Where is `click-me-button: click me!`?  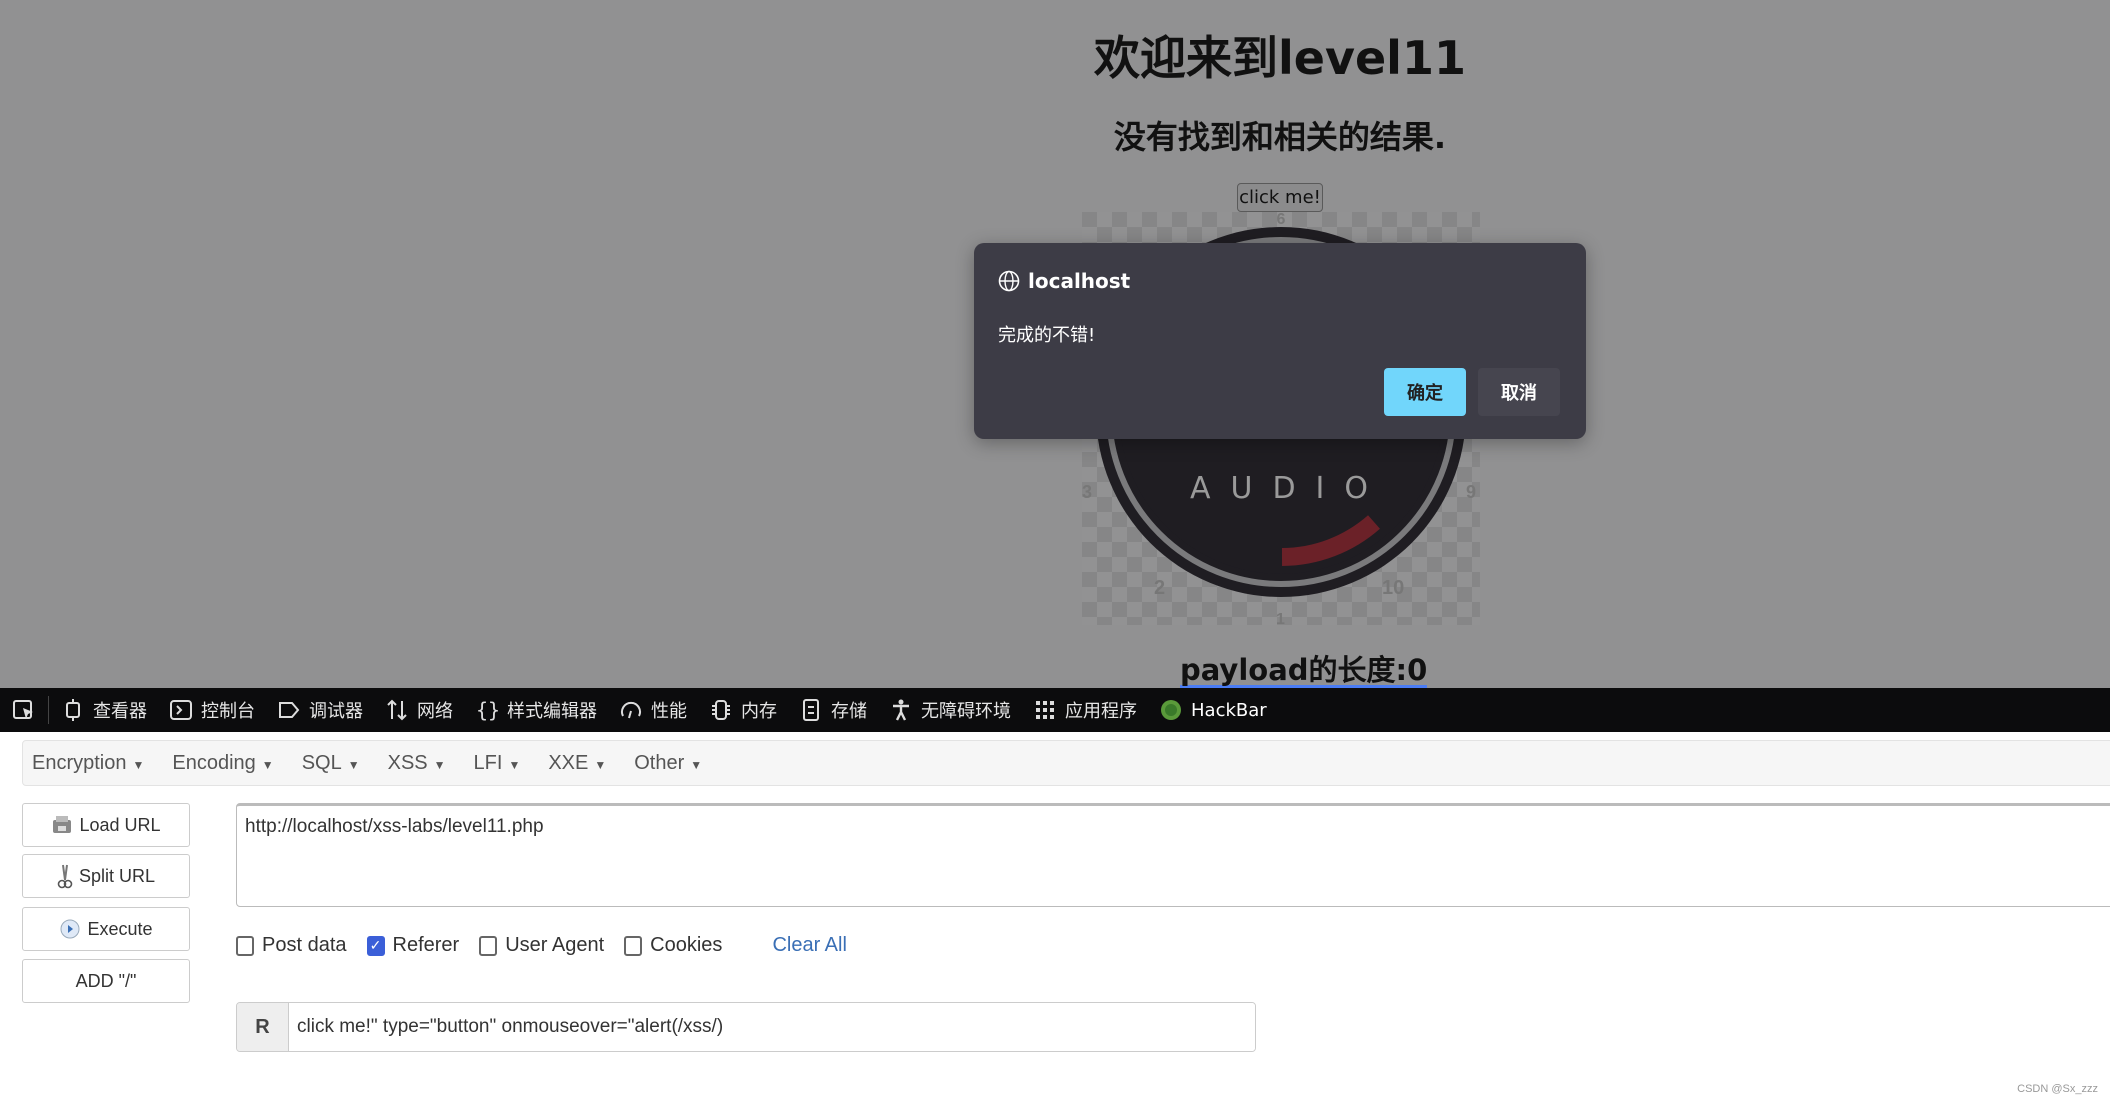 click-me-button: click me! is located at coordinates (1280, 197).